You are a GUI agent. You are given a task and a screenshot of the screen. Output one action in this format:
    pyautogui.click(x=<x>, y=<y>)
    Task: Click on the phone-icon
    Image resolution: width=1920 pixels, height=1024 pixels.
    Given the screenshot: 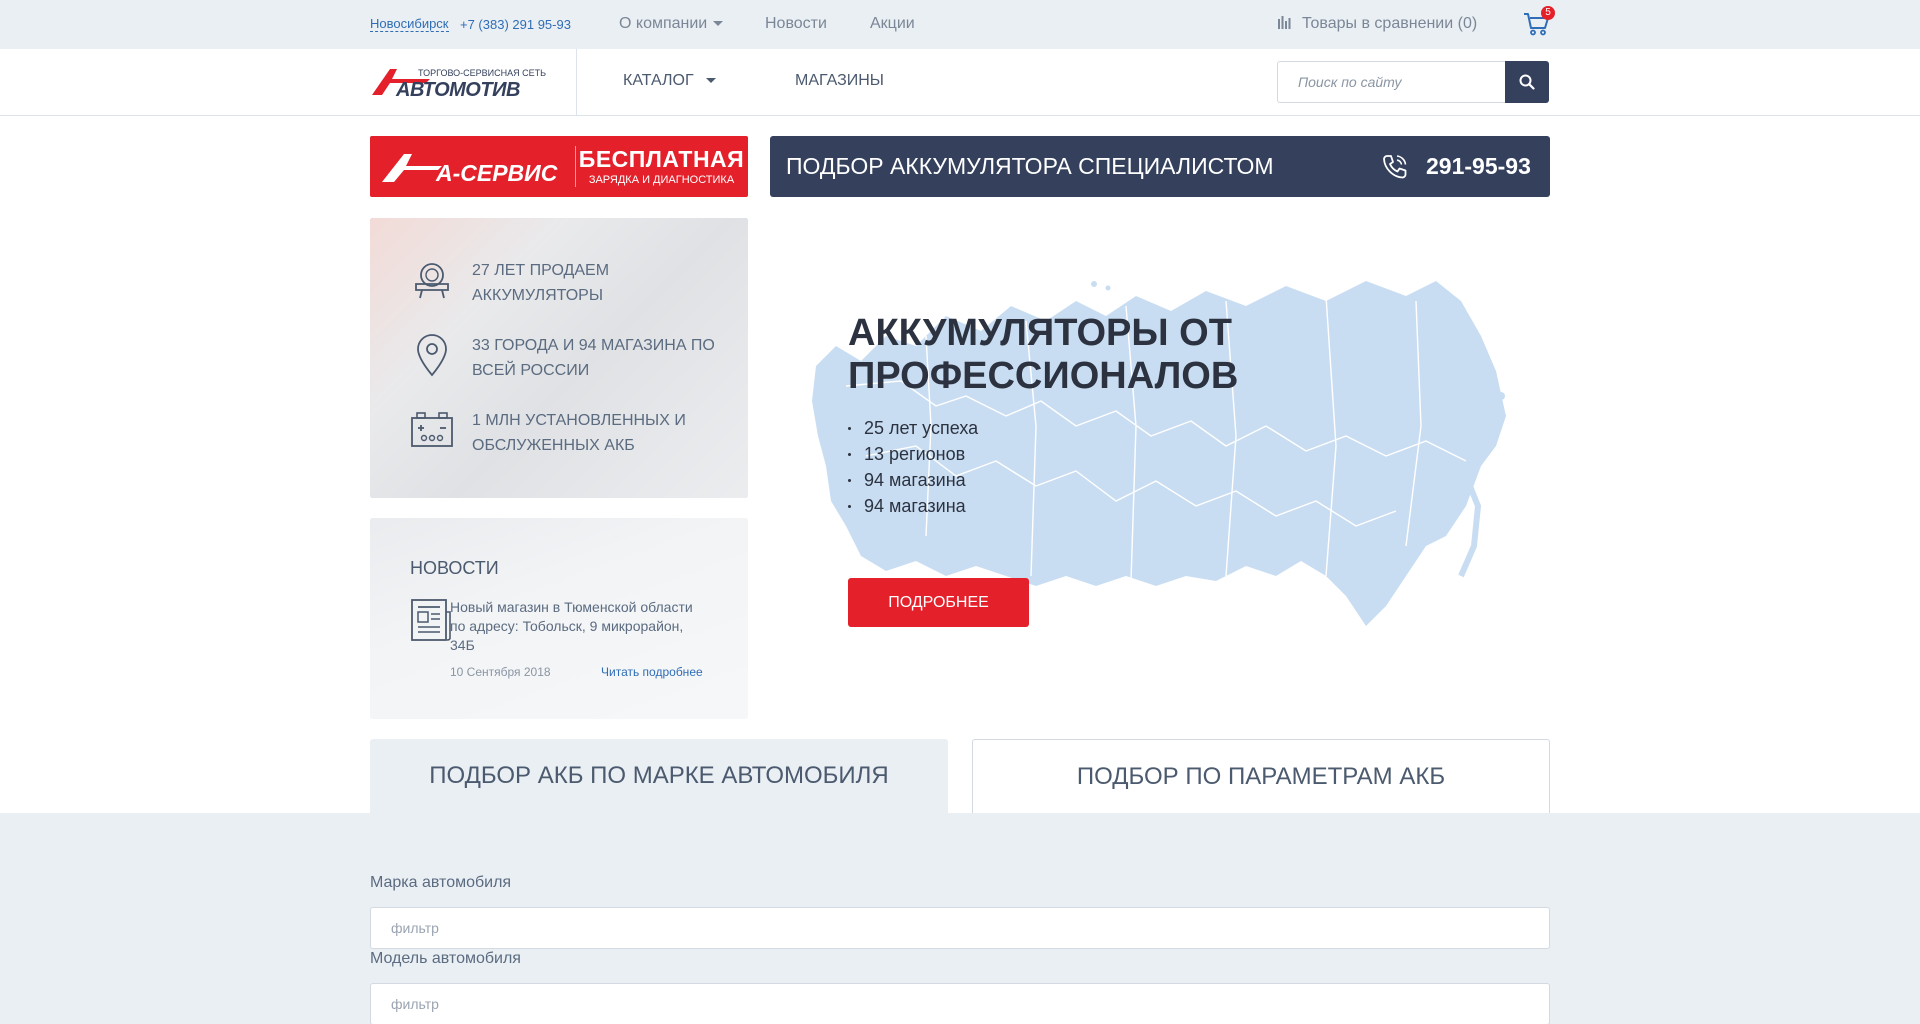 What is the action you would take?
    pyautogui.click(x=1395, y=167)
    